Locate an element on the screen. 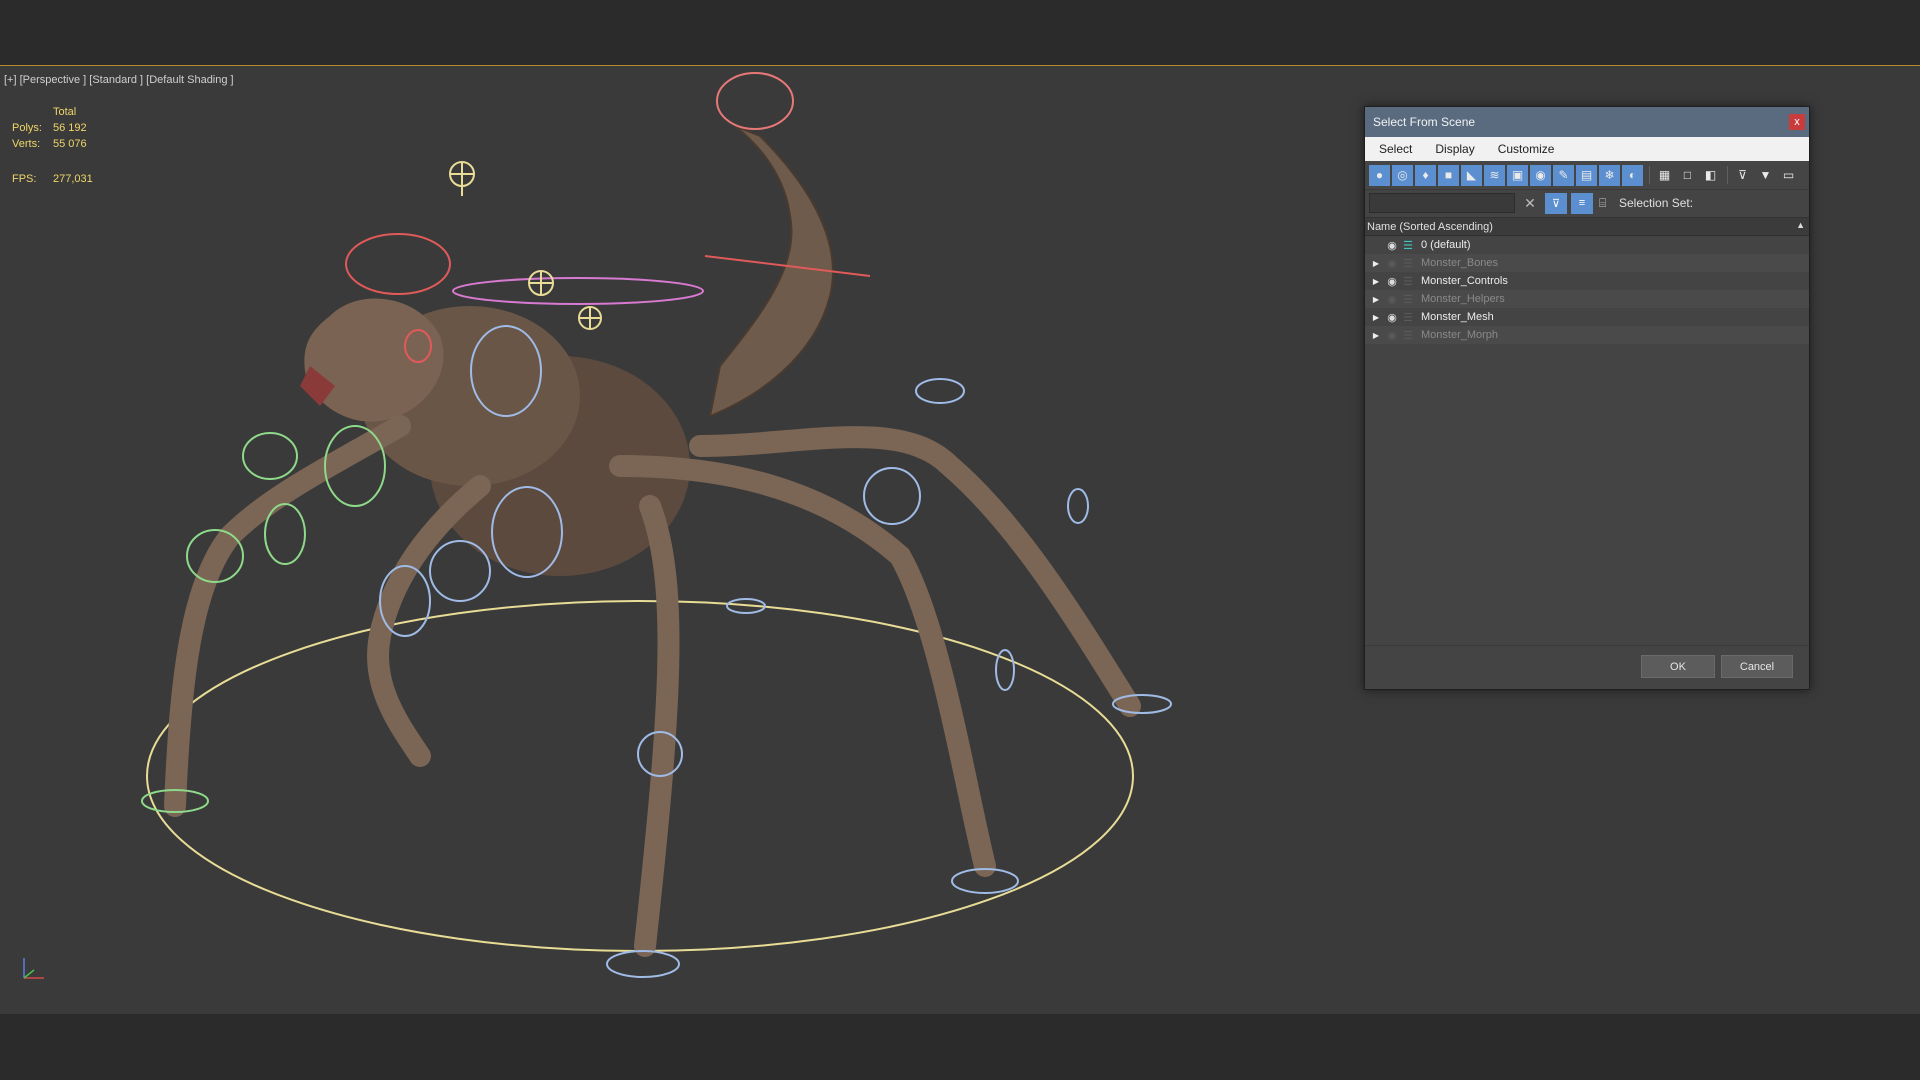 This screenshot has width=1920, height=1080. stats-fps-label: FPS: is located at coordinates (24, 179).